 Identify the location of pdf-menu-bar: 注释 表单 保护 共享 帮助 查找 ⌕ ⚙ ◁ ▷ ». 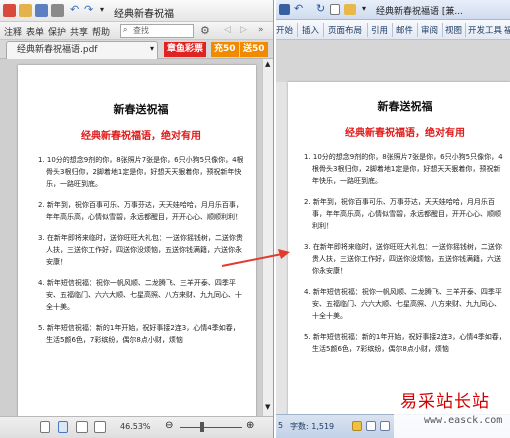
(136, 31).